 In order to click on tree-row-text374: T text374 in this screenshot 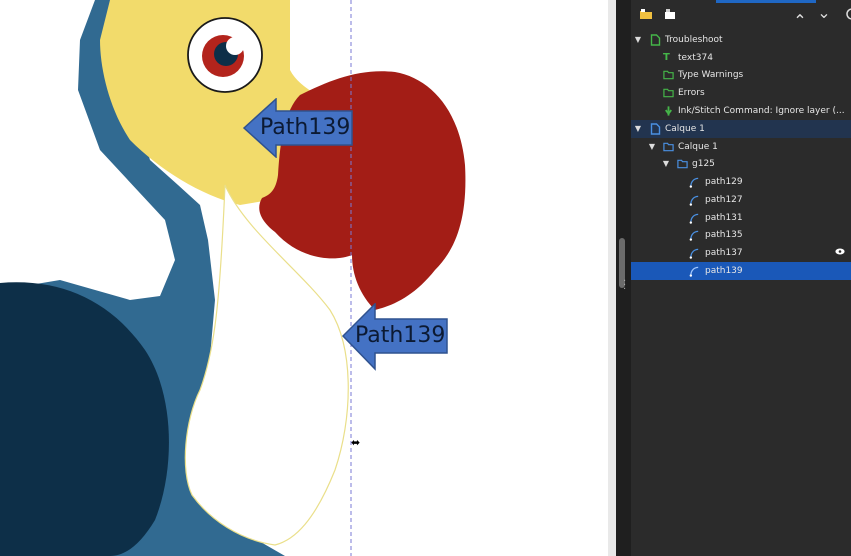, I will do `click(741, 58)`.